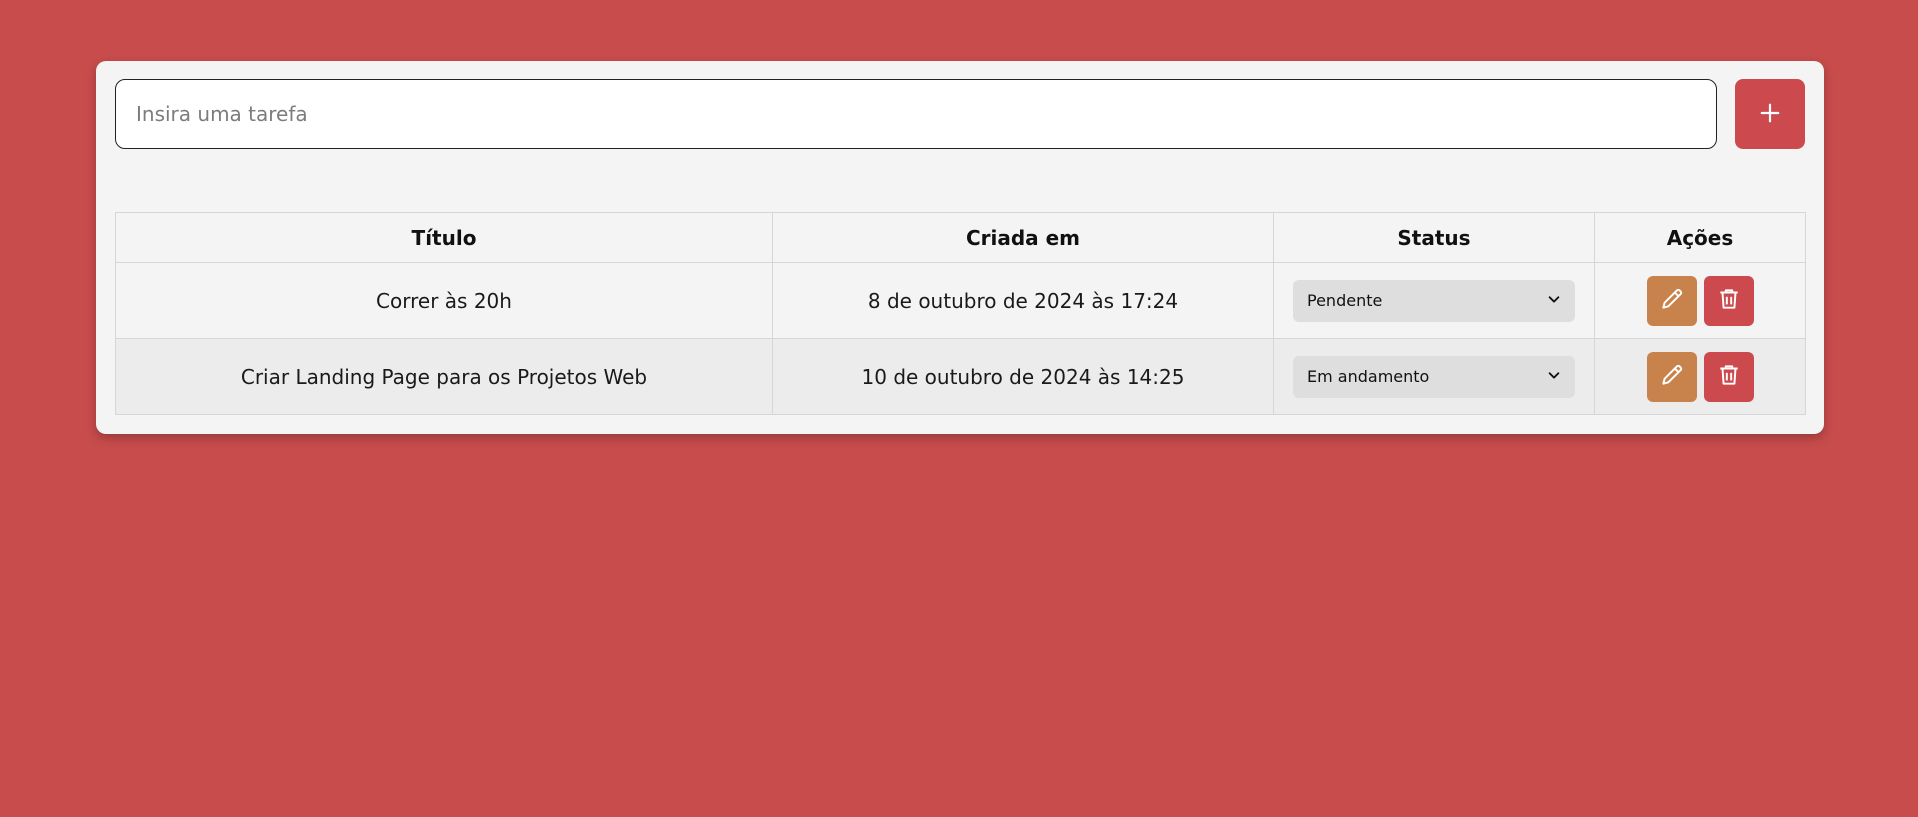 This screenshot has width=1918, height=817. What do you see at coordinates (1345, 300) in the screenshot?
I see `status-value: Pendente` at bounding box center [1345, 300].